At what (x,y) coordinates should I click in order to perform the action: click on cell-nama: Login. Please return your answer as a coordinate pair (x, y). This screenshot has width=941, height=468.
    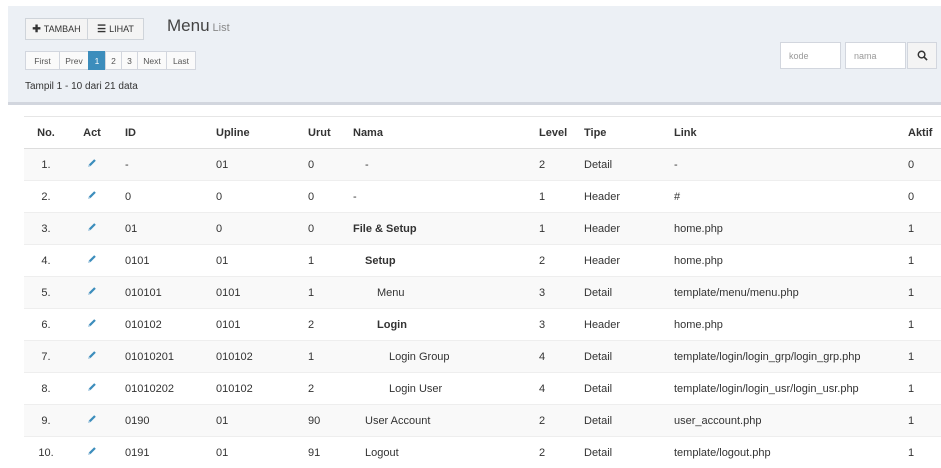
    Looking at the image, I should click on (437, 325).